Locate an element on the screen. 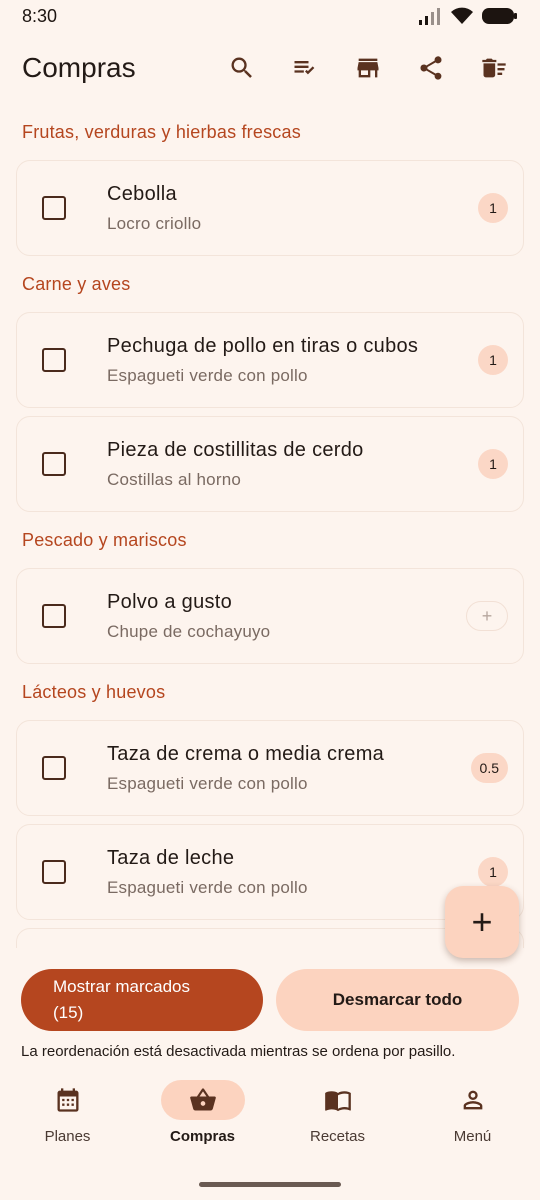 Image resolution: width=540 pixels, height=1200 pixels. battery-icon is located at coordinates (499, 16).